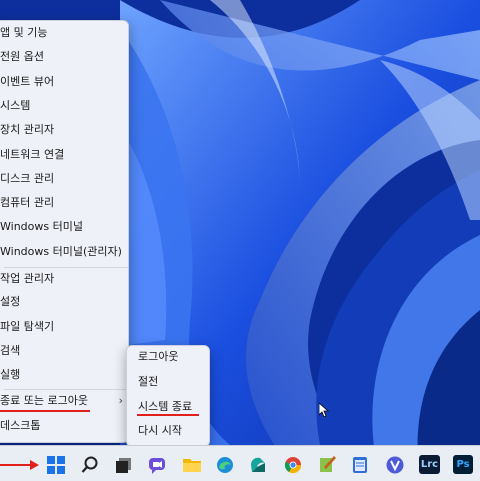 The height and width of the screenshot is (481, 480). Describe the element at coordinates (293, 465) in the screenshot. I see `chrome-icon` at that location.